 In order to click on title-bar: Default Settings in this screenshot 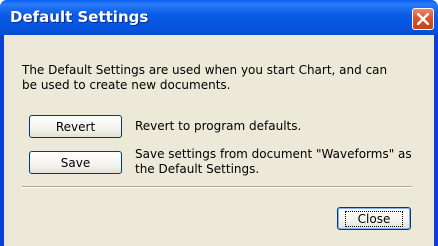, I will do `click(219, 17)`.